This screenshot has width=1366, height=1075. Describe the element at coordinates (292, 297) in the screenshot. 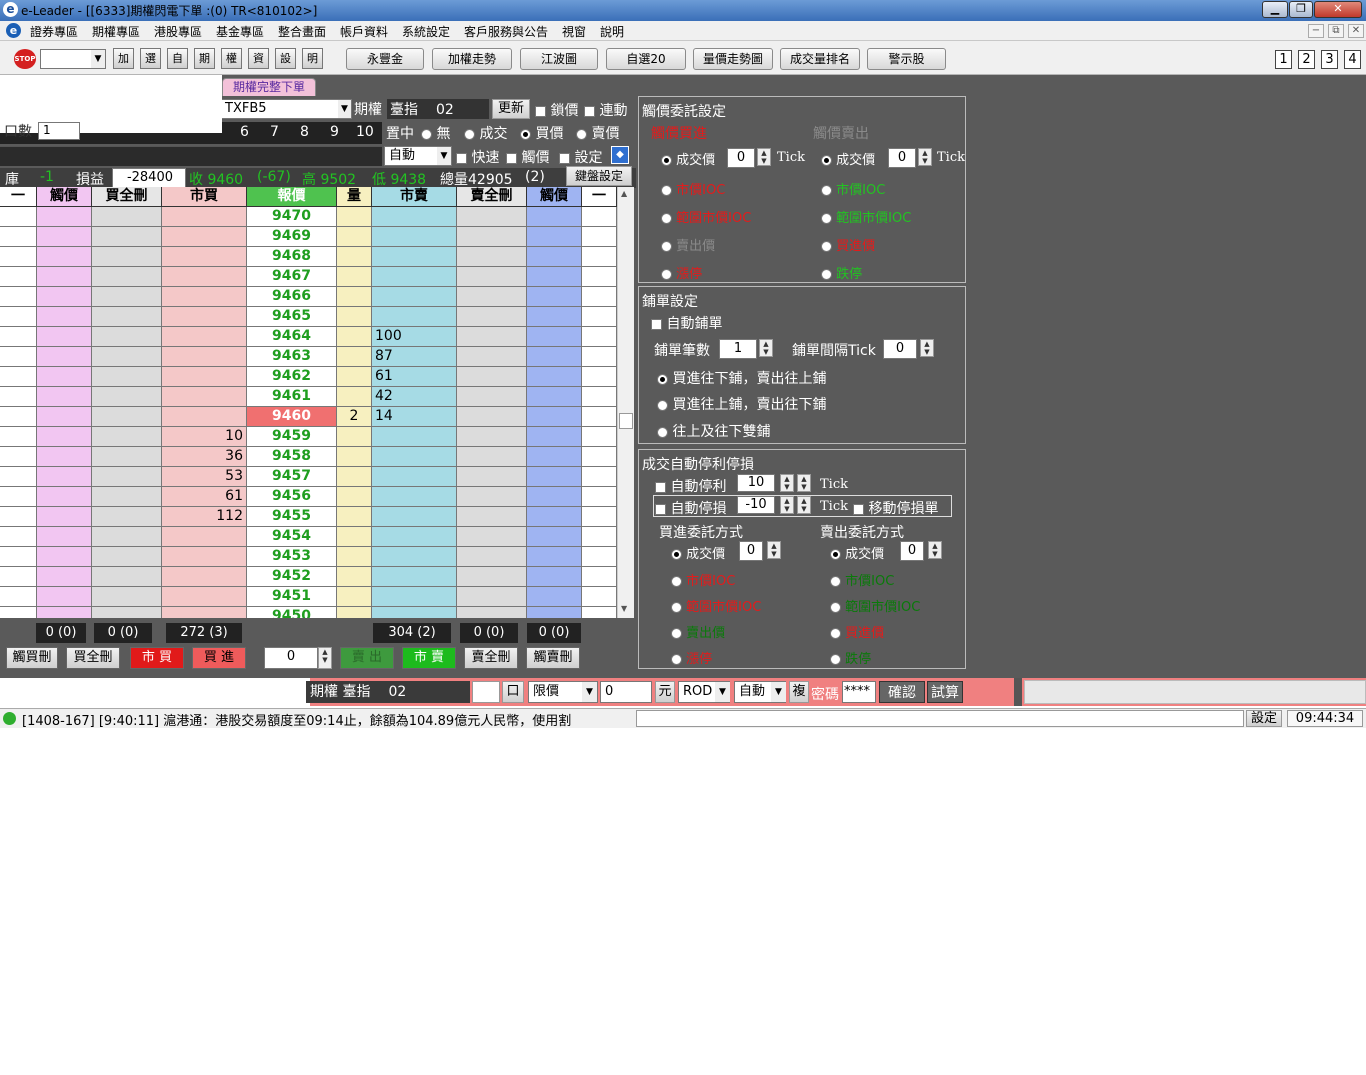

I see `price-cell: 9466` at that location.